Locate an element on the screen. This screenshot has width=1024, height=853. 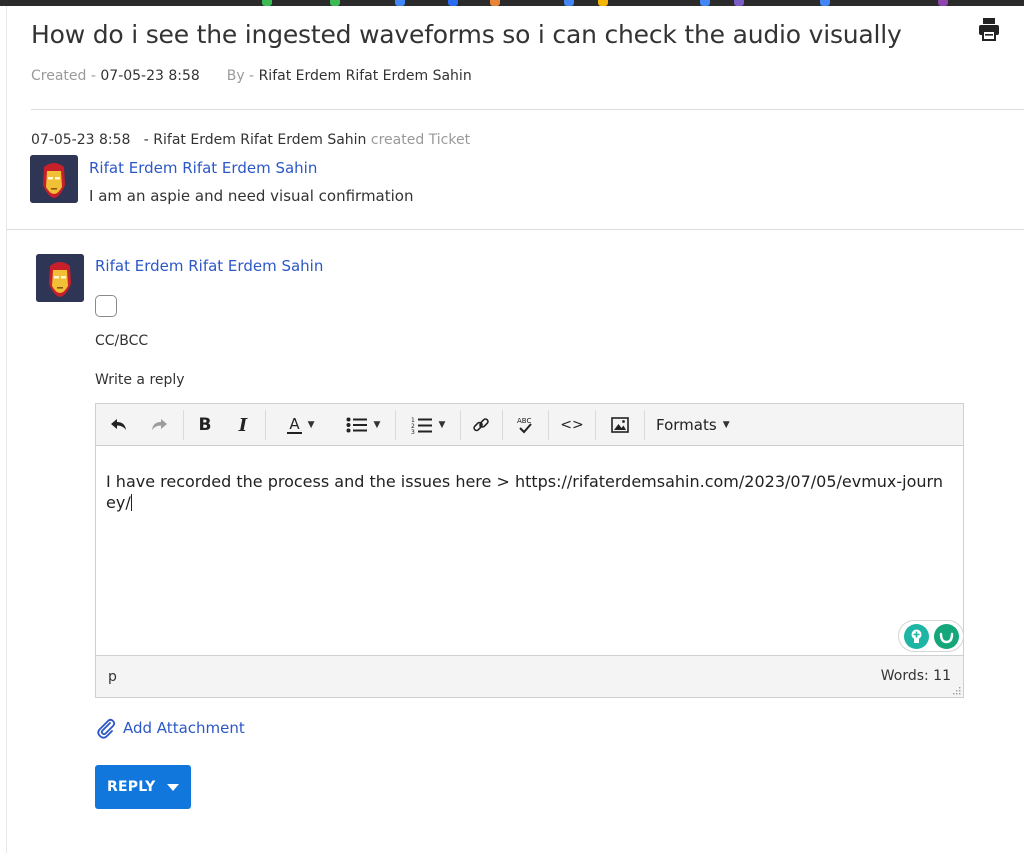
divider-middle is located at coordinates (515, 229).